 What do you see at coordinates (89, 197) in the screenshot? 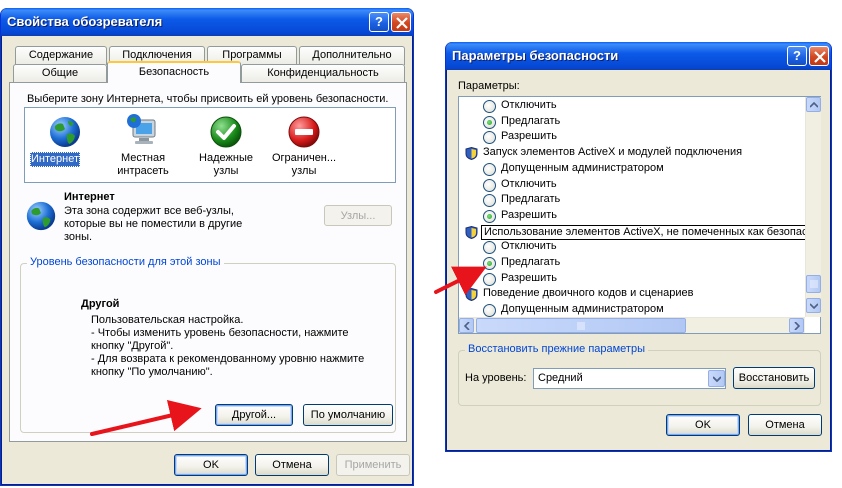
I see `selected-zone-title: Интернет` at bounding box center [89, 197].